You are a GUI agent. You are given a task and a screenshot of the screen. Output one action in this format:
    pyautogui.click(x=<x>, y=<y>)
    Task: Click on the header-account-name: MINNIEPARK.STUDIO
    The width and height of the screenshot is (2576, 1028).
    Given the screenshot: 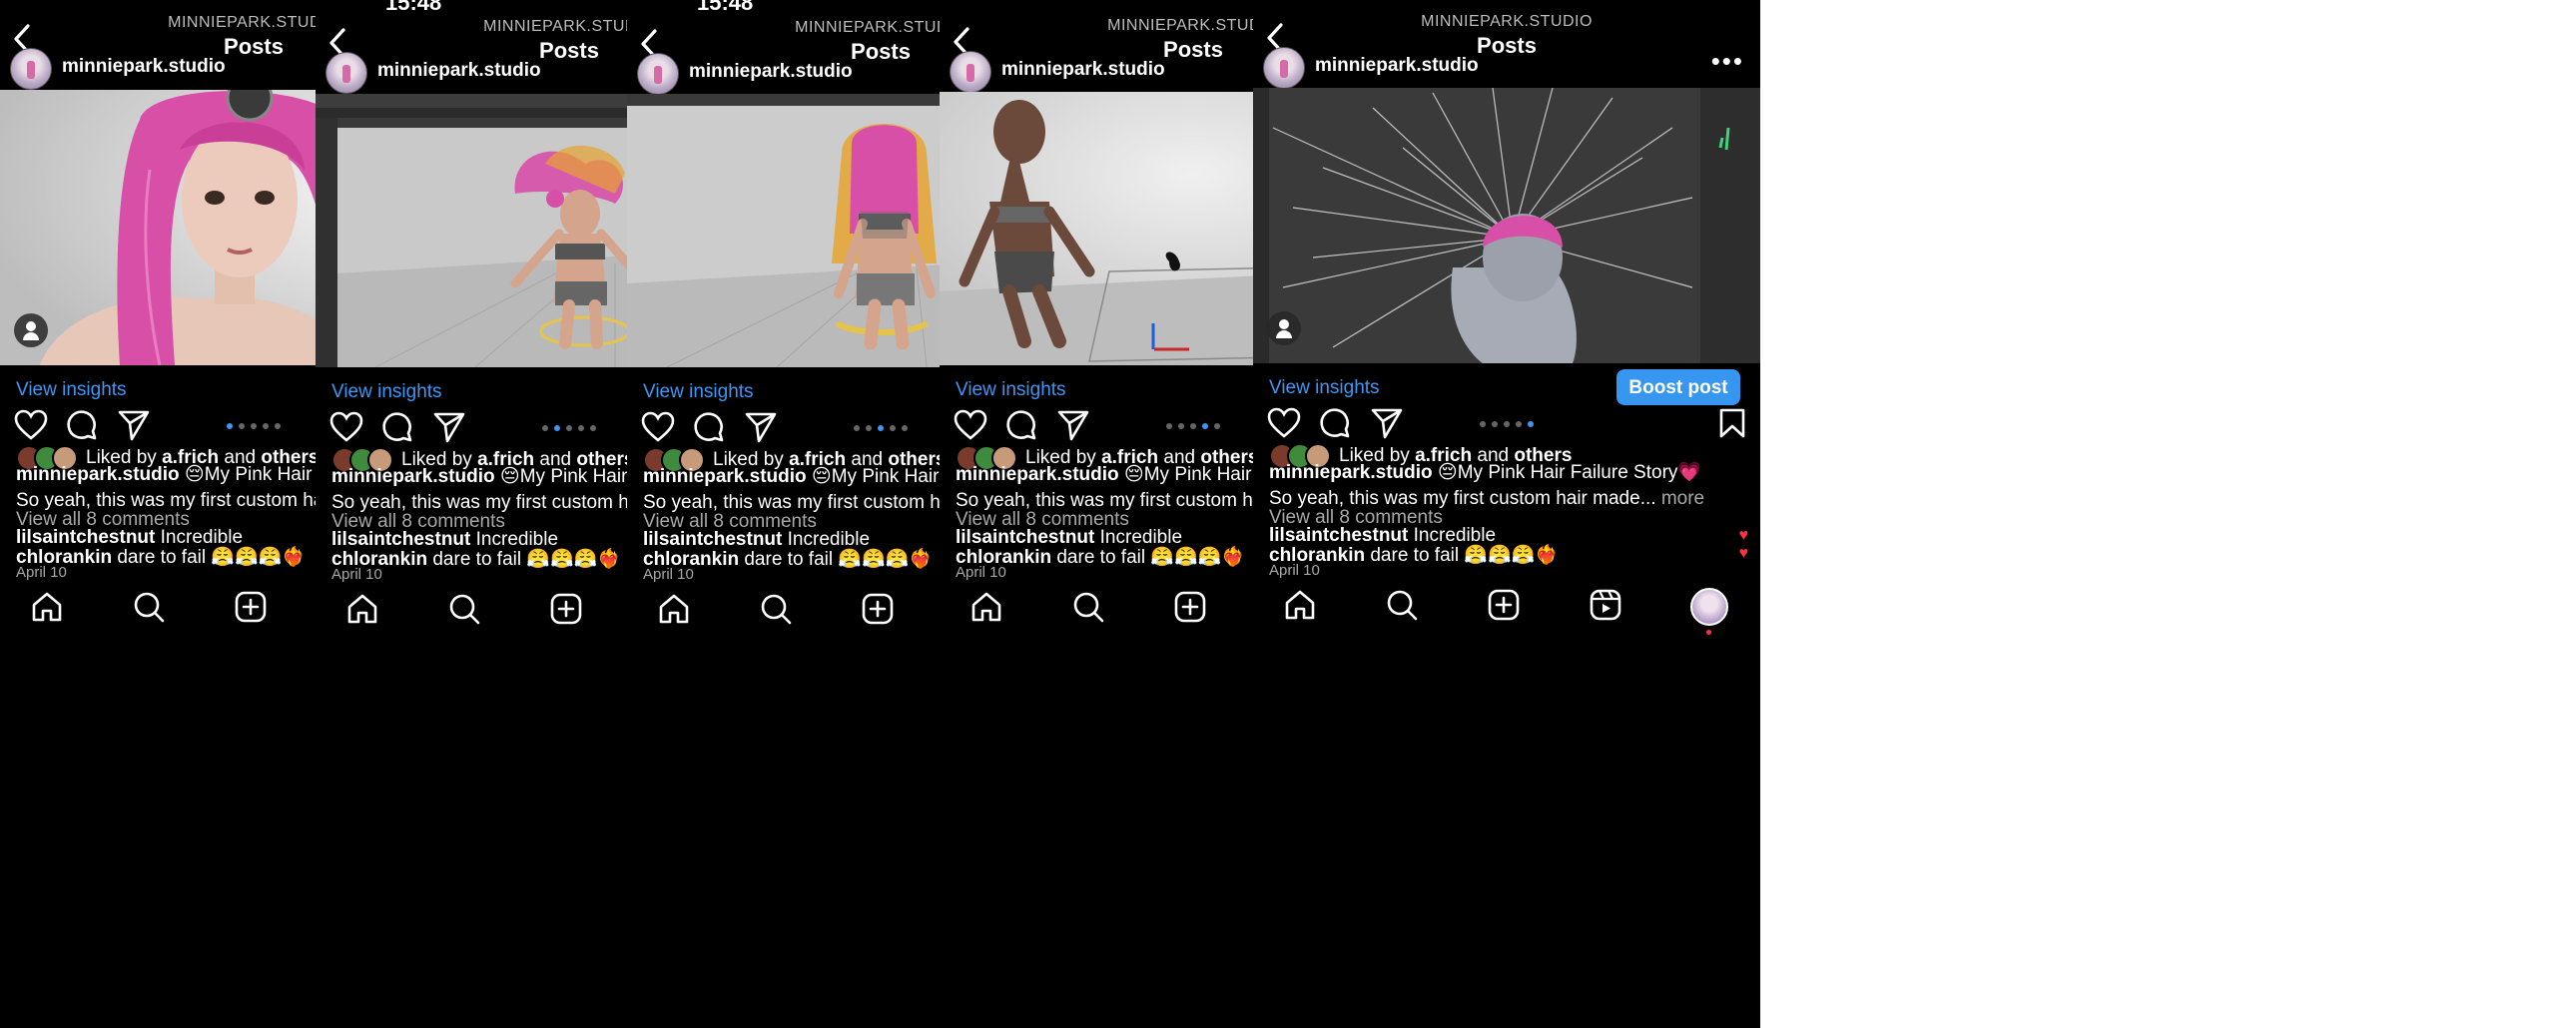 What is the action you would take?
    pyautogui.click(x=1507, y=21)
    